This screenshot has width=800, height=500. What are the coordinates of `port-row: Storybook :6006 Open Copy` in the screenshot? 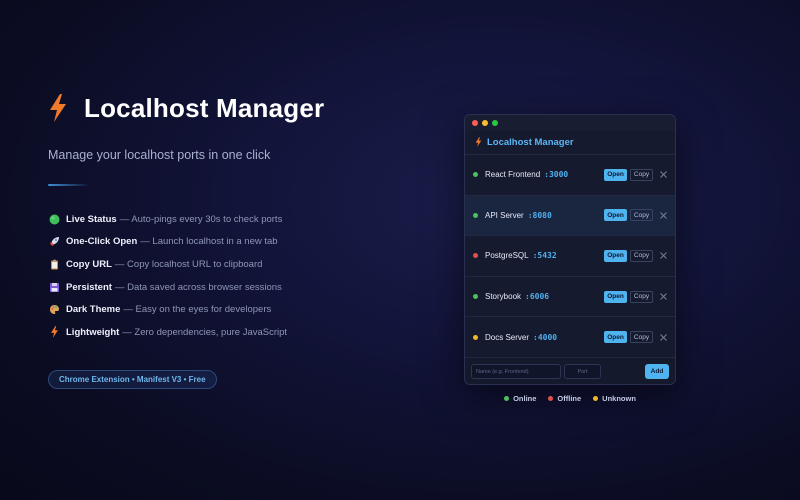 It's located at (570, 297).